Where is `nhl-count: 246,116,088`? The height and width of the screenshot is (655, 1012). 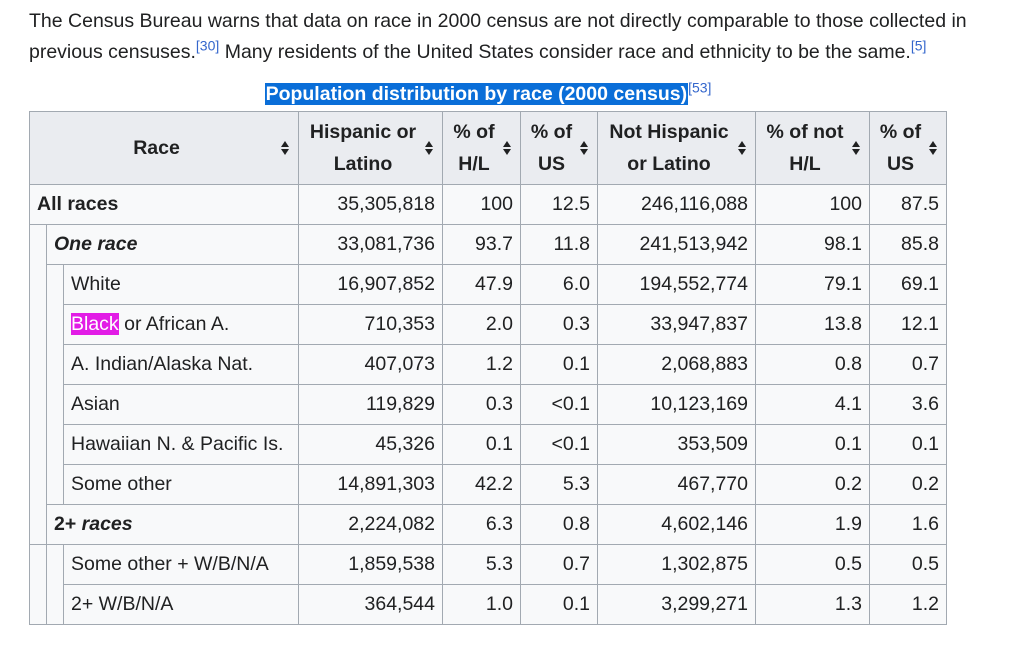
nhl-count: 246,116,088 is located at coordinates (676, 204).